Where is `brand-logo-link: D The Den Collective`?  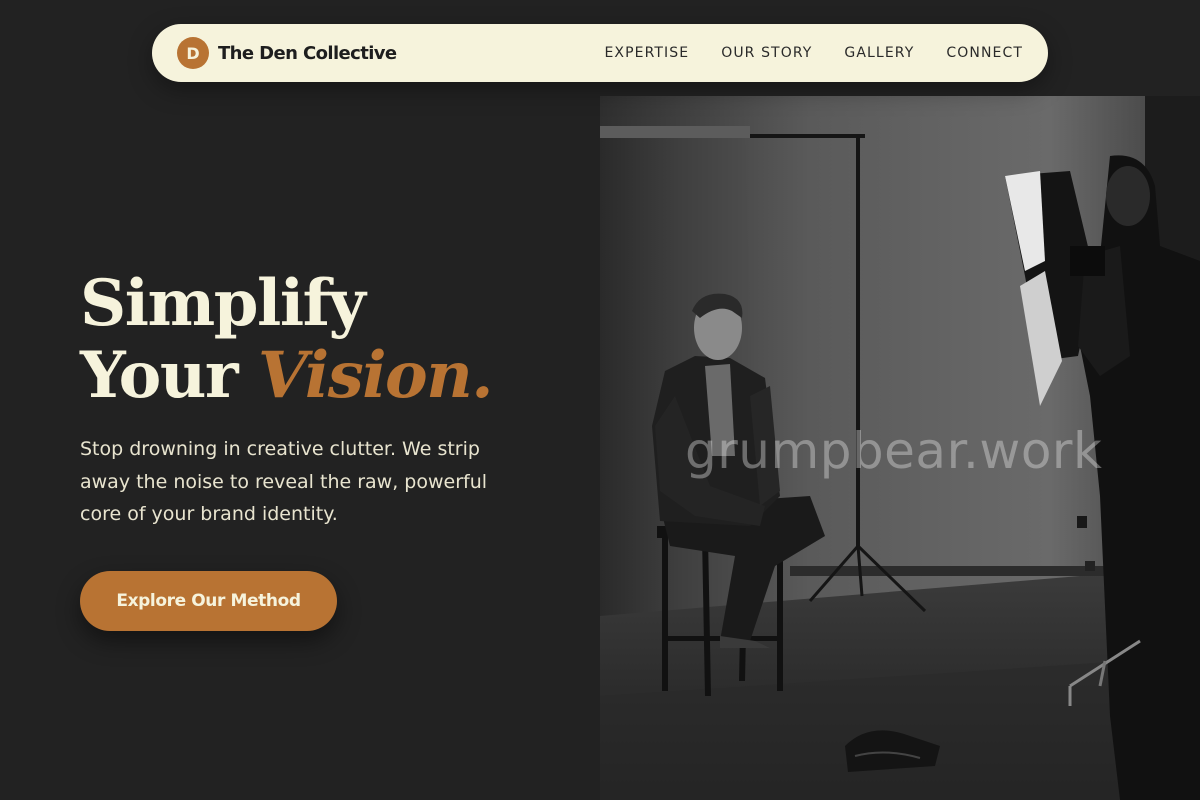 brand-logo-link: D The Den Collective is located at coordinates (287, 53).